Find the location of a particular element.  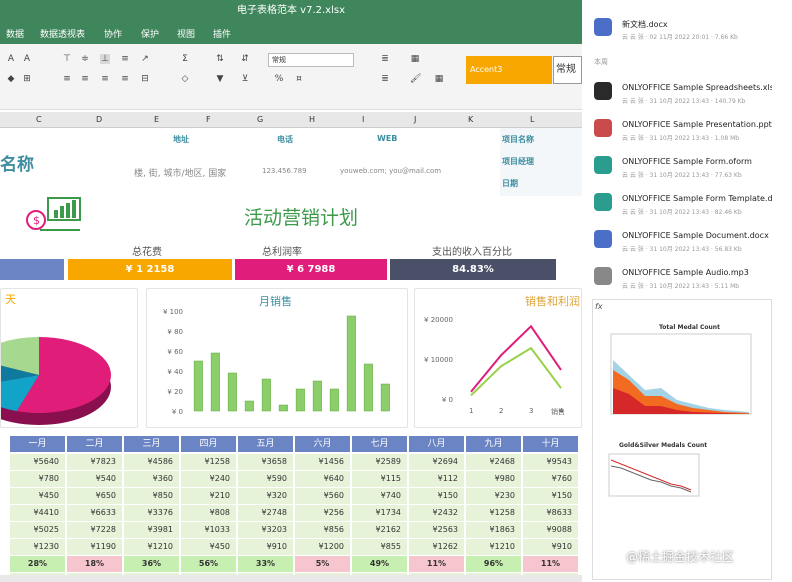

sum-icon: Σ is located at coordinates (185, 59).